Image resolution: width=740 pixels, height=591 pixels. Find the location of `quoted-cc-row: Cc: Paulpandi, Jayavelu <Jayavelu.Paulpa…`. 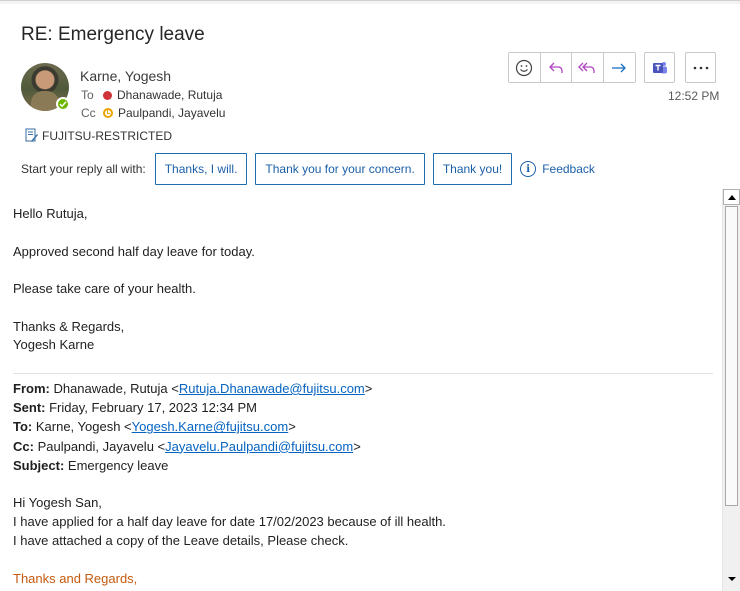

quoted-cc-row: Cc: Paulpandi, Jayavelu <Jayavelu.Paulpa… is located at coordinates (187, 446).